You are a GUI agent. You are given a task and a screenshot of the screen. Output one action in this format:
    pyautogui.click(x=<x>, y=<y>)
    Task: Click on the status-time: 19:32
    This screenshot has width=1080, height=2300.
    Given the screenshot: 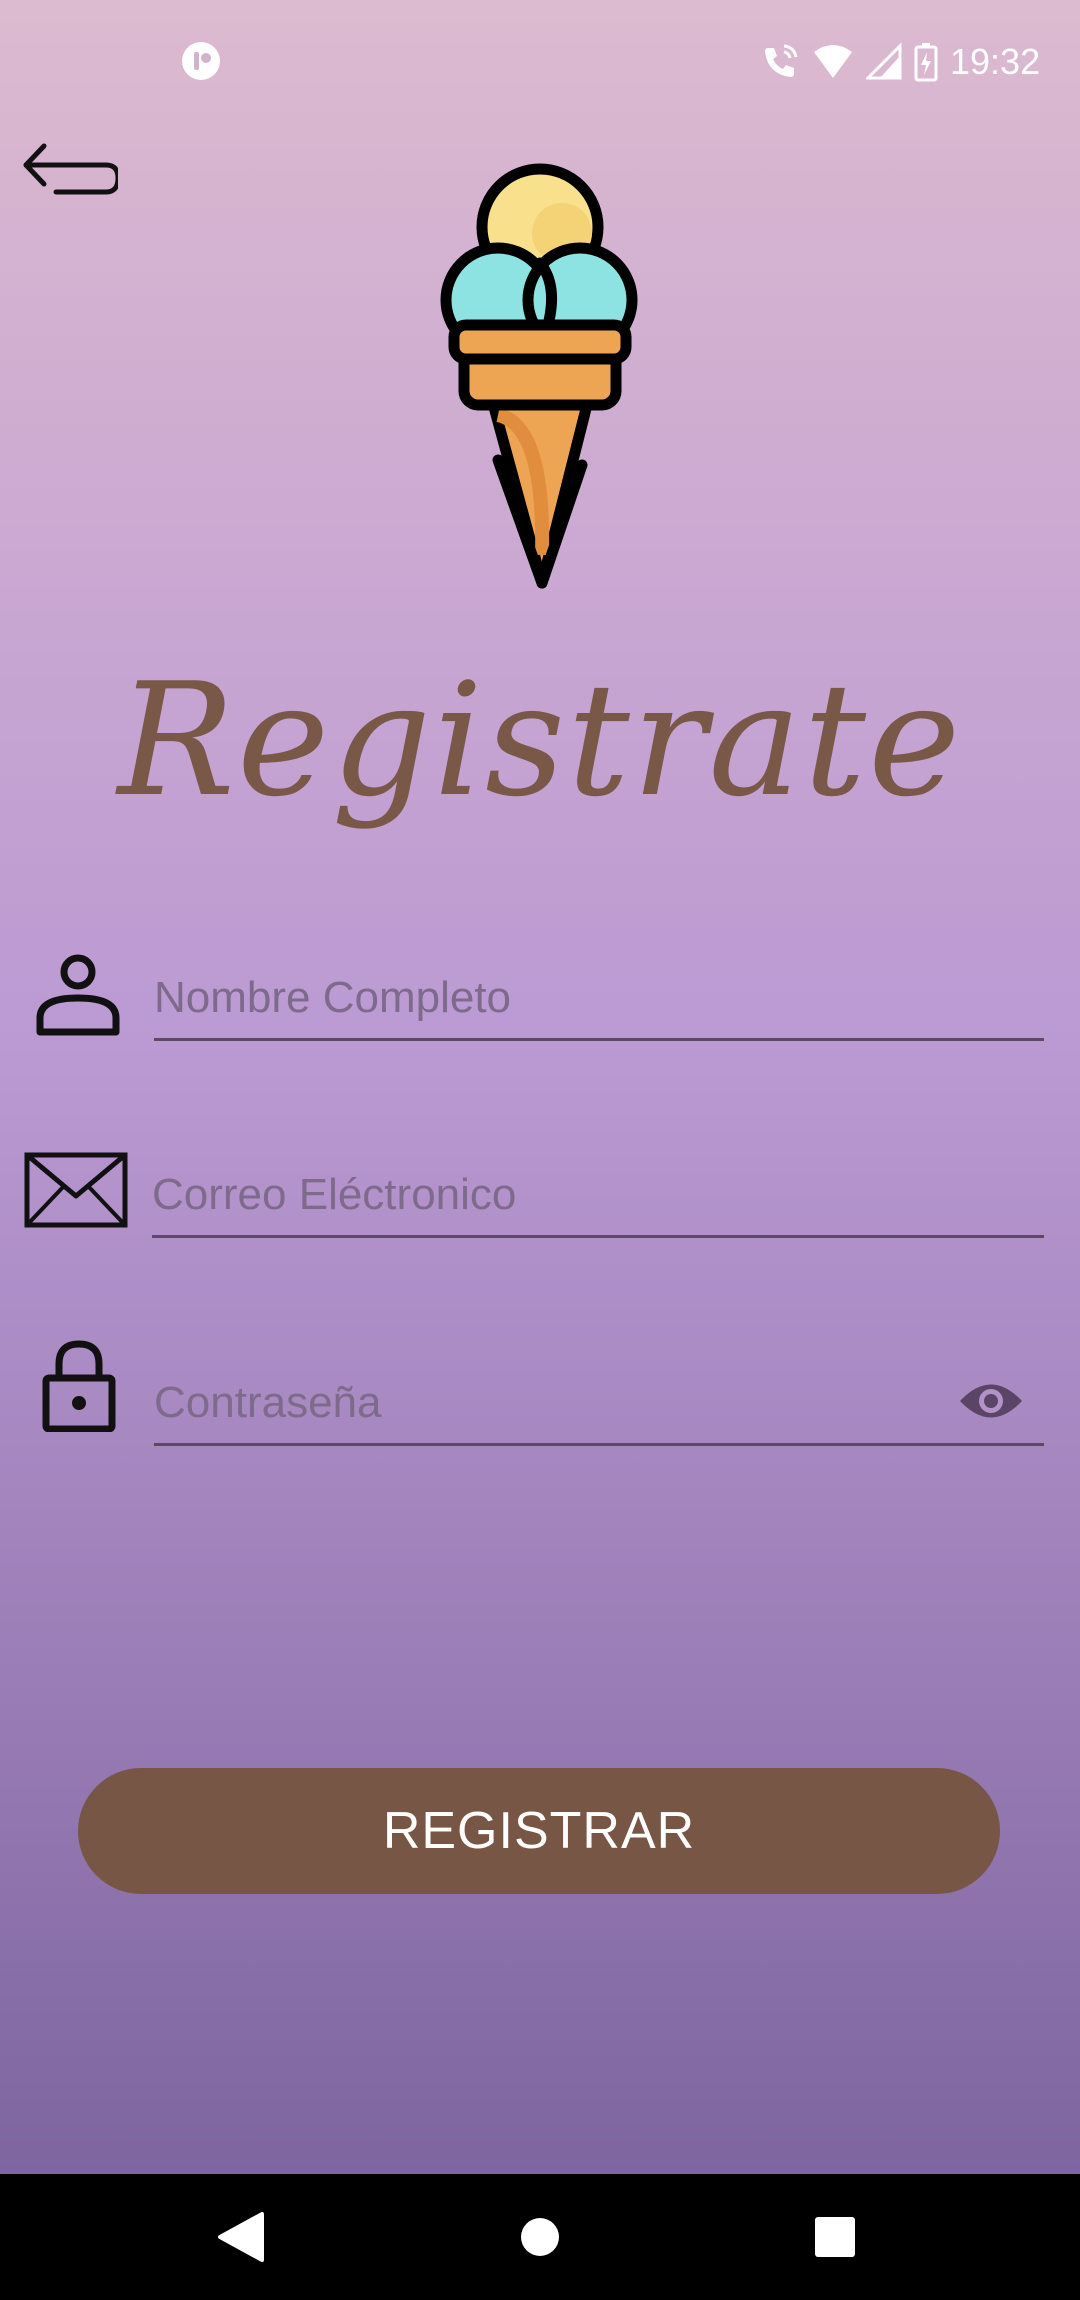 What is the action you would take?
    pyautogui.click(x=995, y=61)
    